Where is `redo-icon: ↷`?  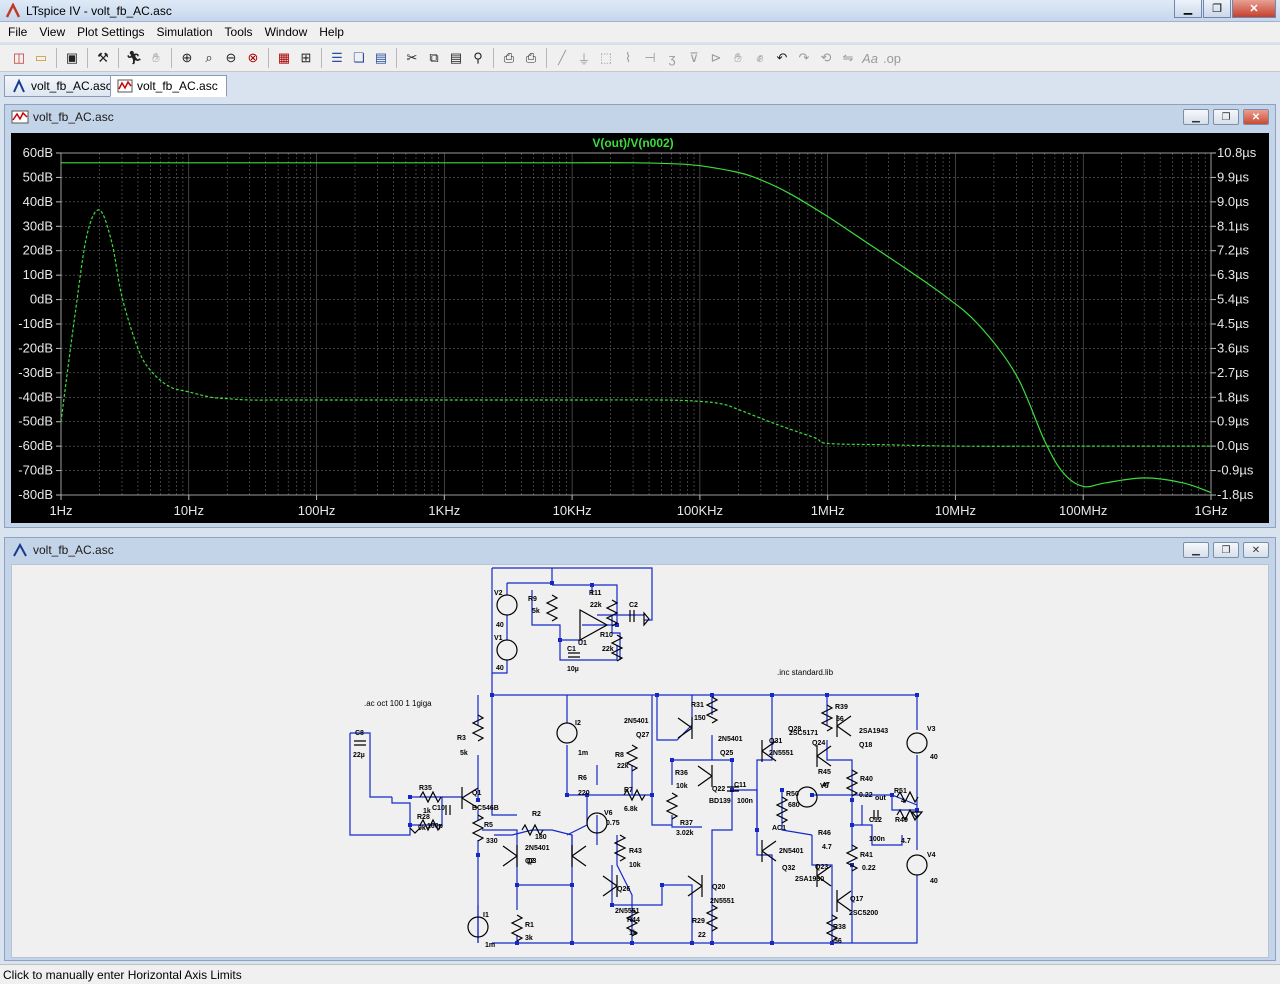 redo-icon: ↷ is located at coordinates (804, 58).